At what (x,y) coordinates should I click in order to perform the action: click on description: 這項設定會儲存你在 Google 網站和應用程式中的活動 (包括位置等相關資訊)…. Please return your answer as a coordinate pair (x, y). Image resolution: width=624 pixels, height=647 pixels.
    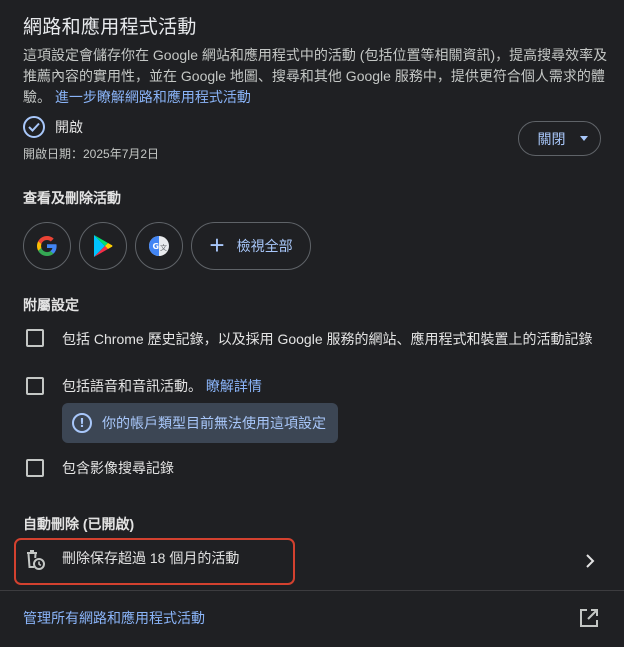
    Looking at the image, I should click on (318, 76).